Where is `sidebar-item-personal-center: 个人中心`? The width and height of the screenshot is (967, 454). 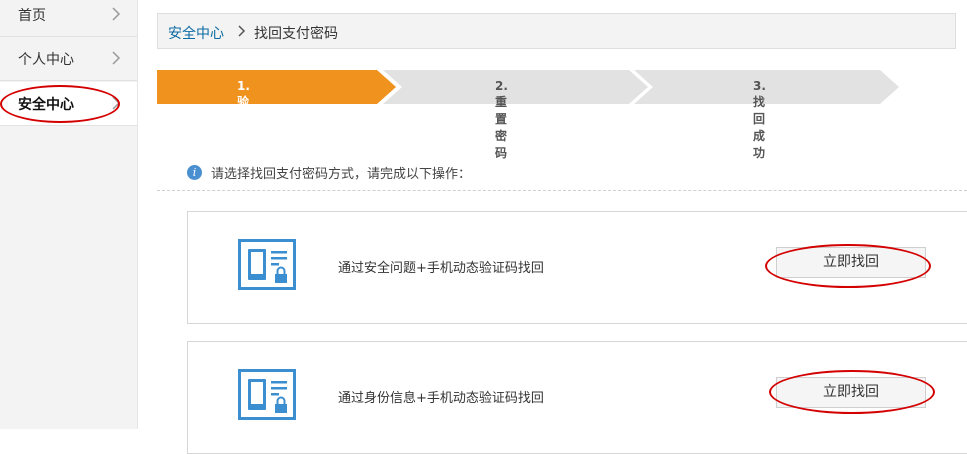
sidebar-item-personal-center: 个人中心 is located at coordinates (68, 59).